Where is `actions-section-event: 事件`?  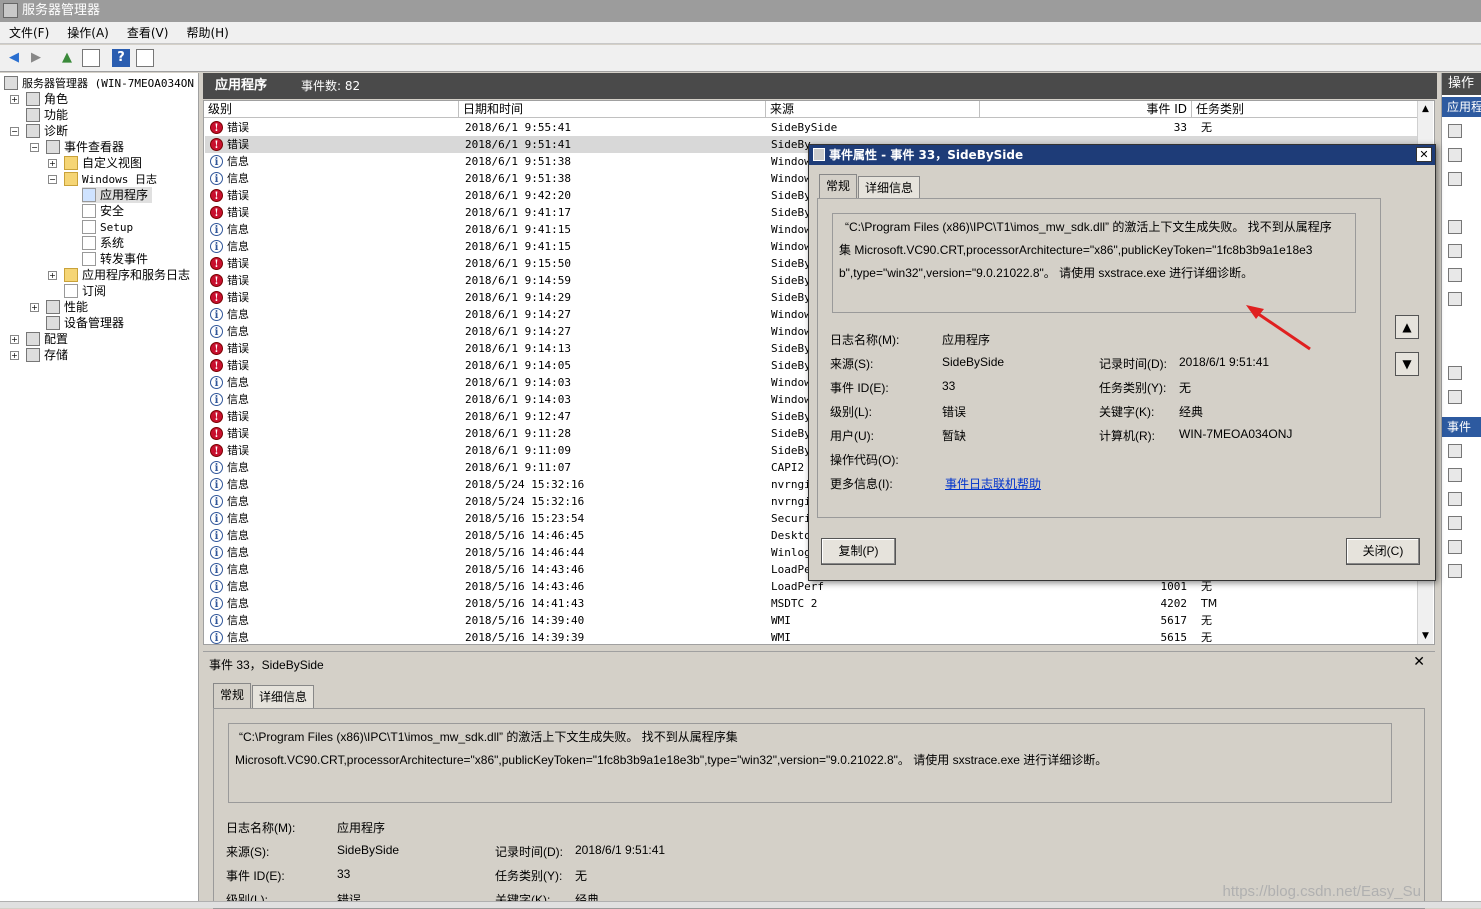 actions-section-event: 事件 is located at coordinates (1461, 427).